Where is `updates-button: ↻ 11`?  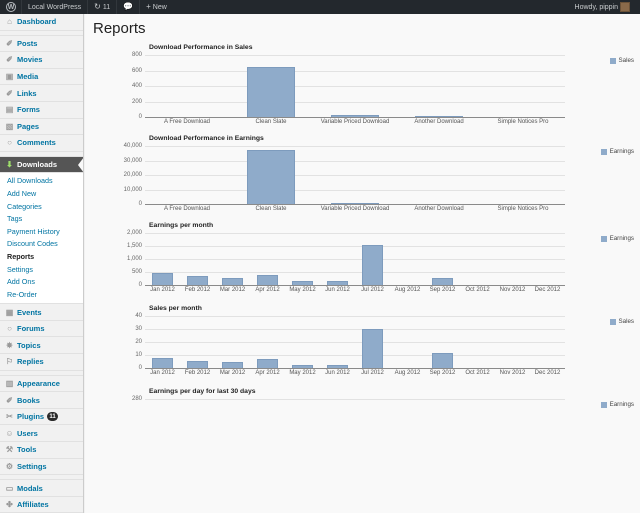 updates-button: ↻ 11 is located at coordinates (102, 7).